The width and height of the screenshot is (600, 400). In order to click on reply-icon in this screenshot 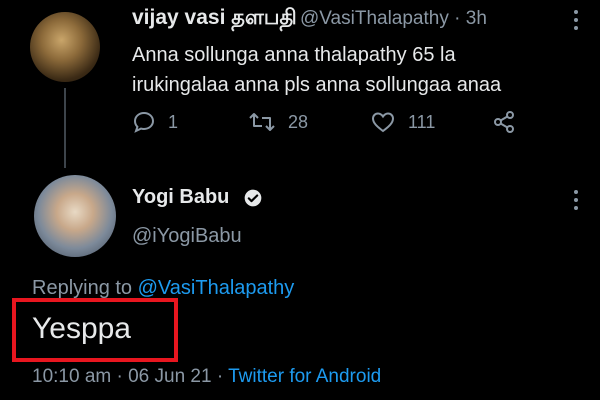, I will do `click(144, 122)`.